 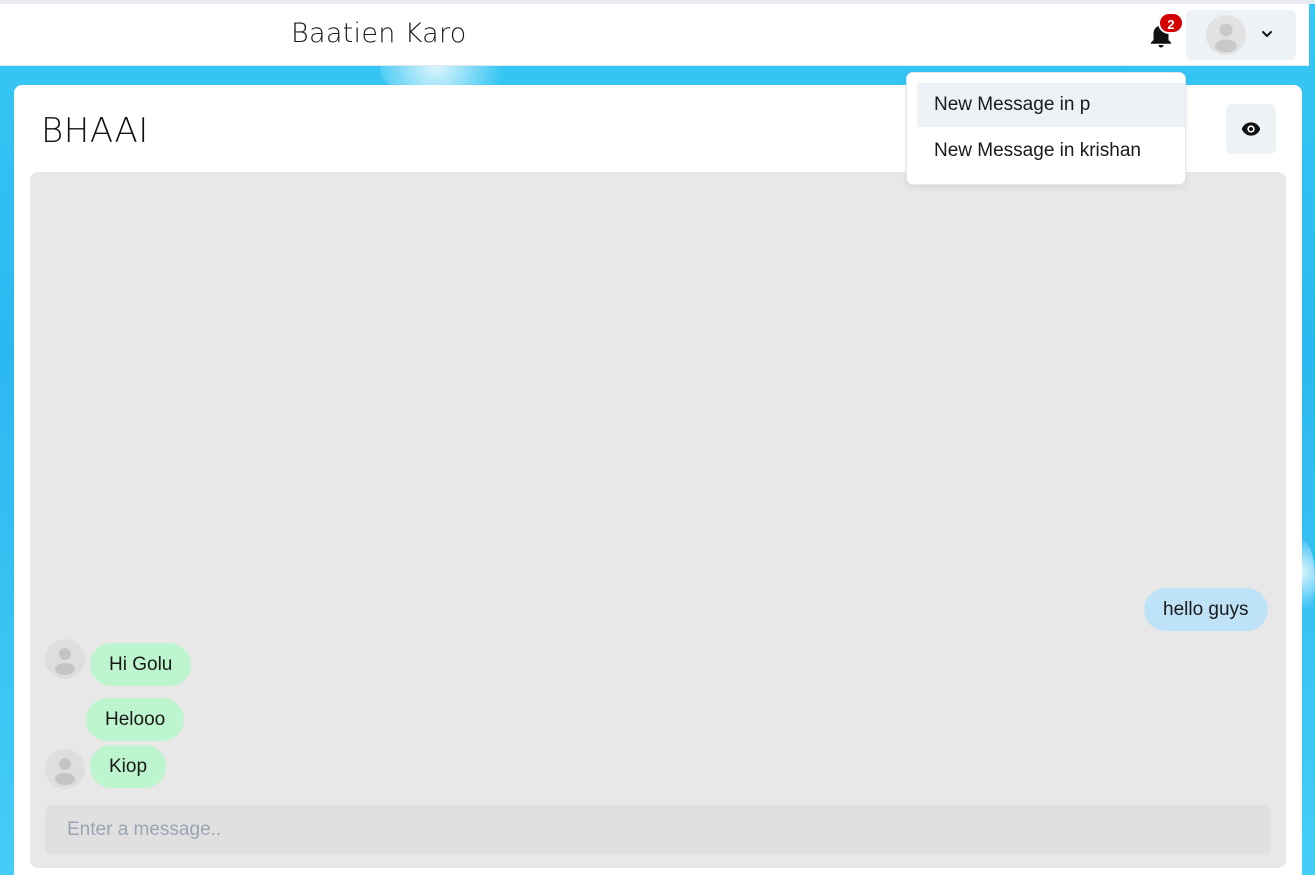 I want to click on message-input, so click(x=658, y=830).